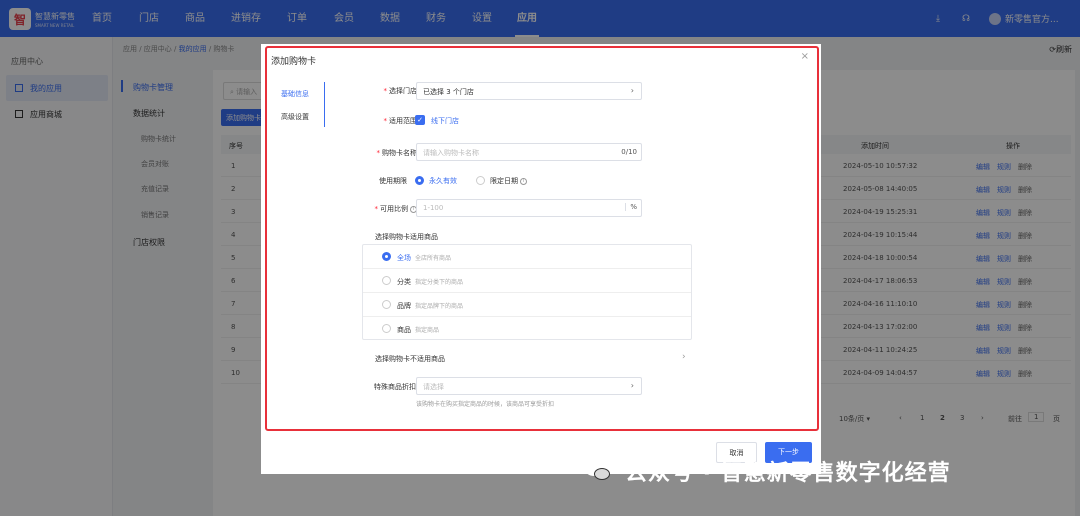  What do you see at coordinates (527, 281) in the screenshot?
I see `goods-option-category: 分类 指定分类下的商品` at bounding box center [527, 281].